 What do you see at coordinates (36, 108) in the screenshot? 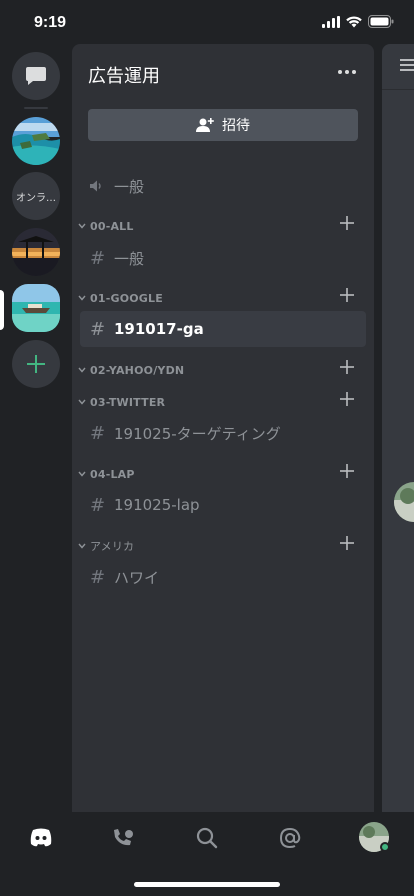
I see `rail-separator` at bounding box center [36, 108].